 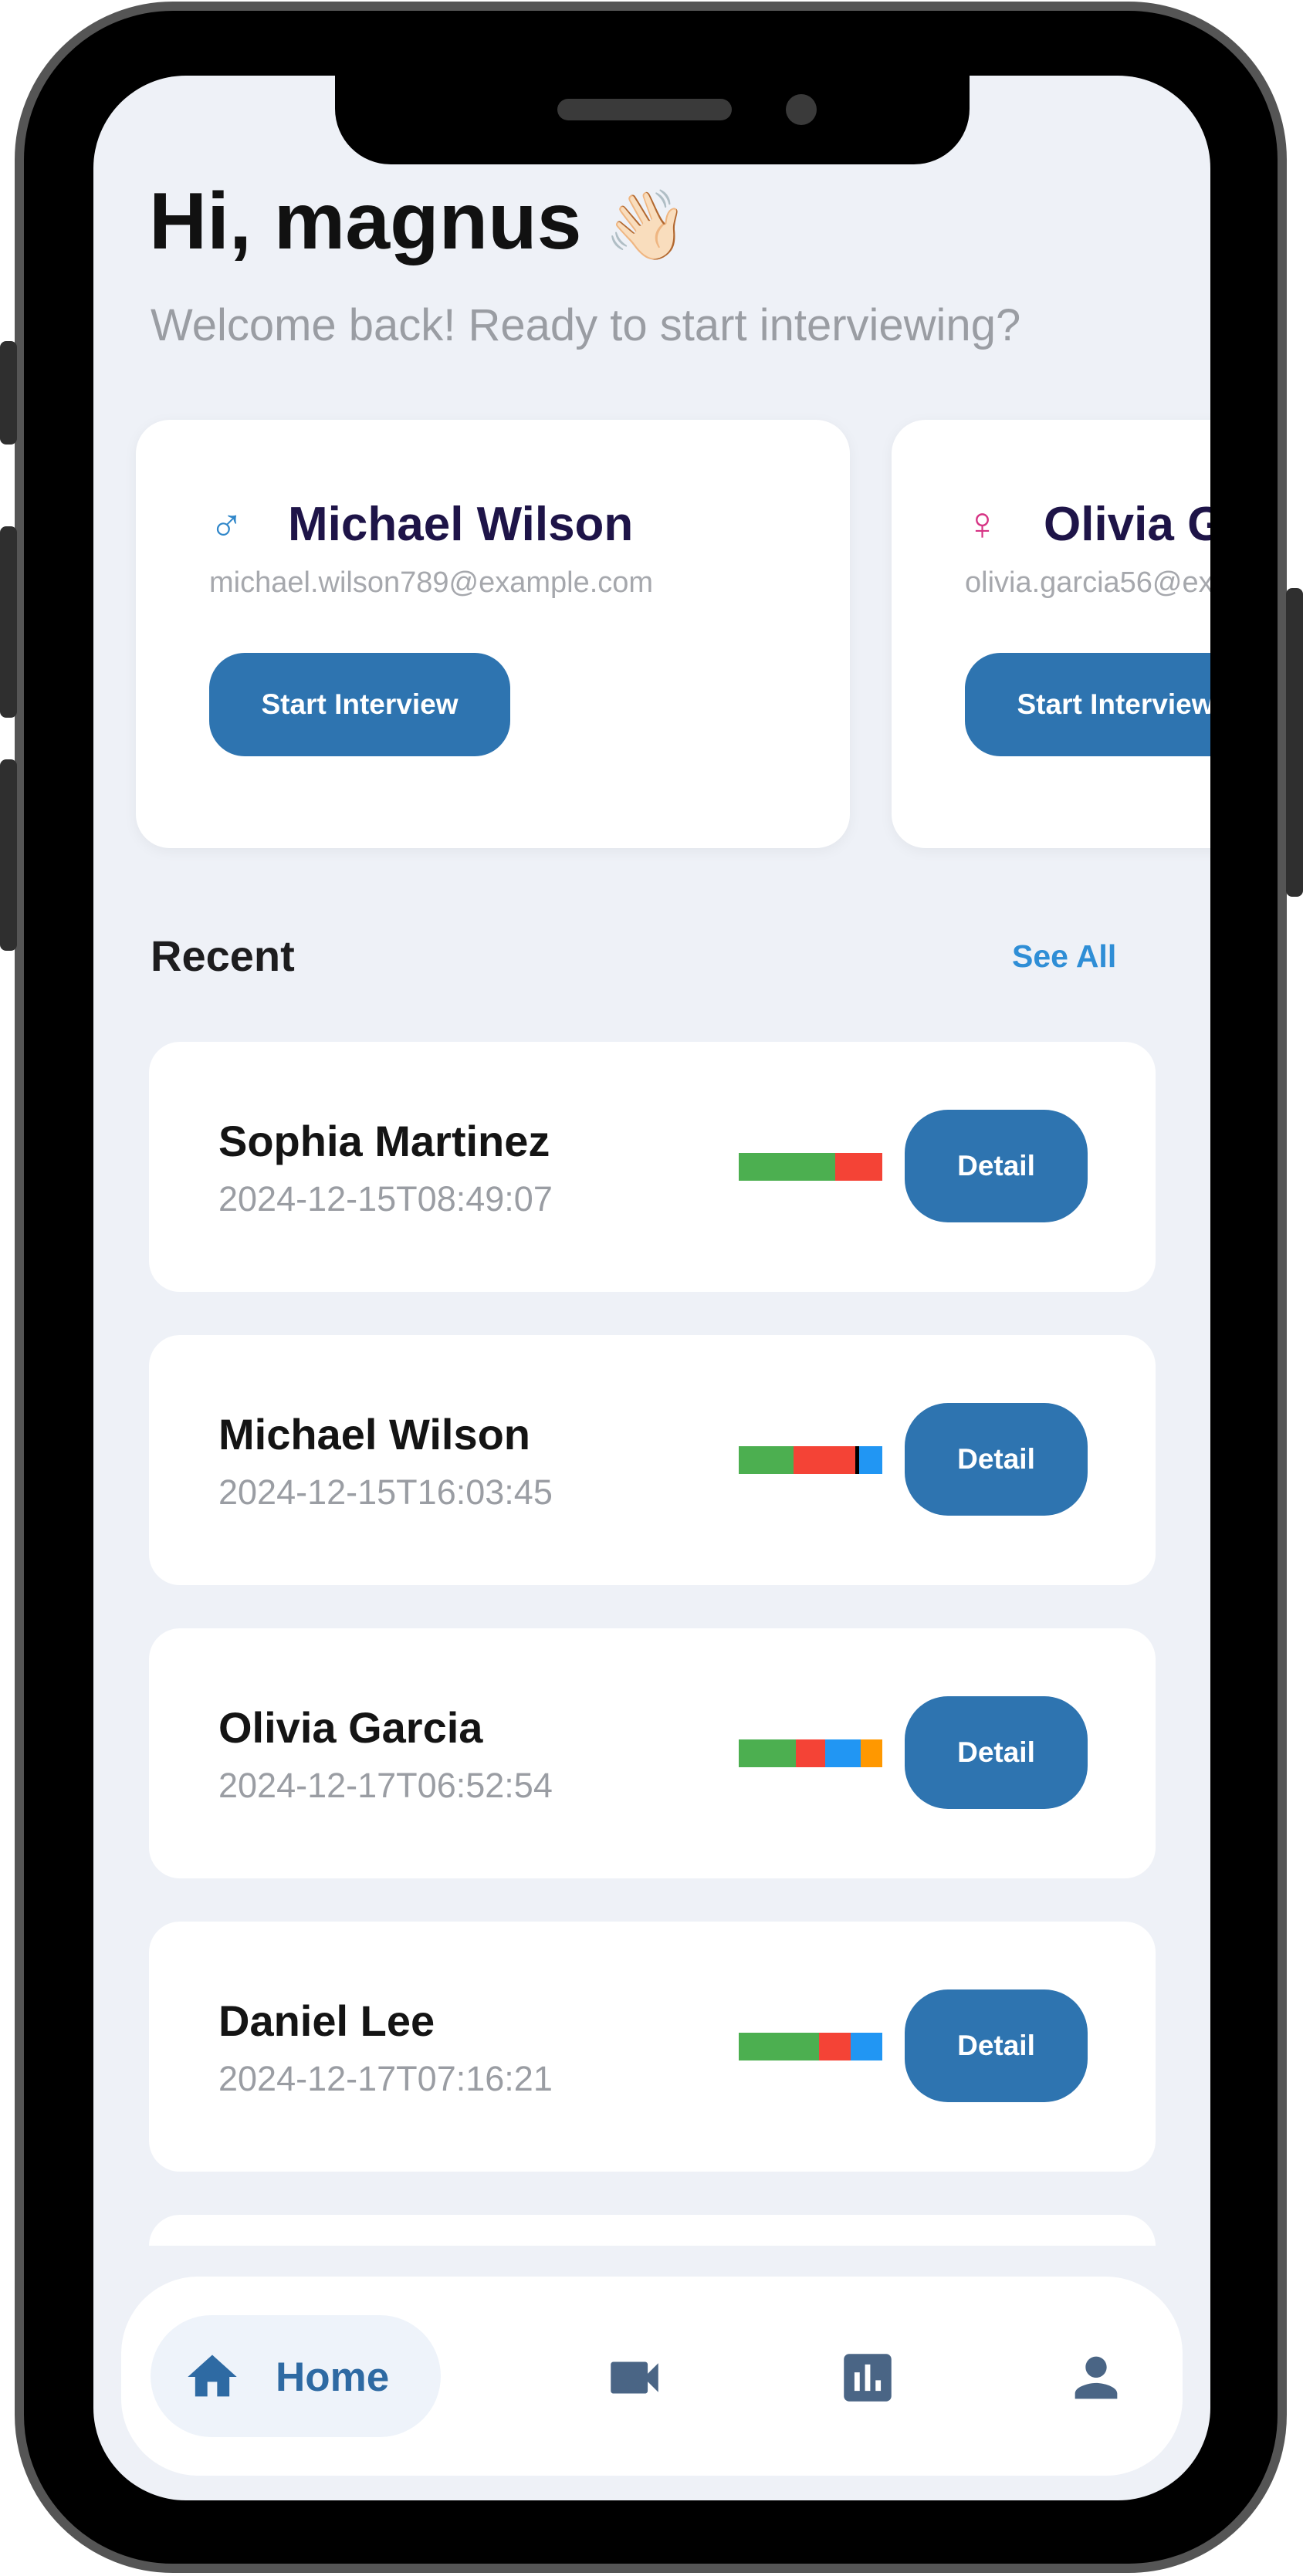 What do you see at coordinates (1127, 524) in the screenshot?
I see `candidate-name: Olivia Garcia` at bounding box center [1127, 524].